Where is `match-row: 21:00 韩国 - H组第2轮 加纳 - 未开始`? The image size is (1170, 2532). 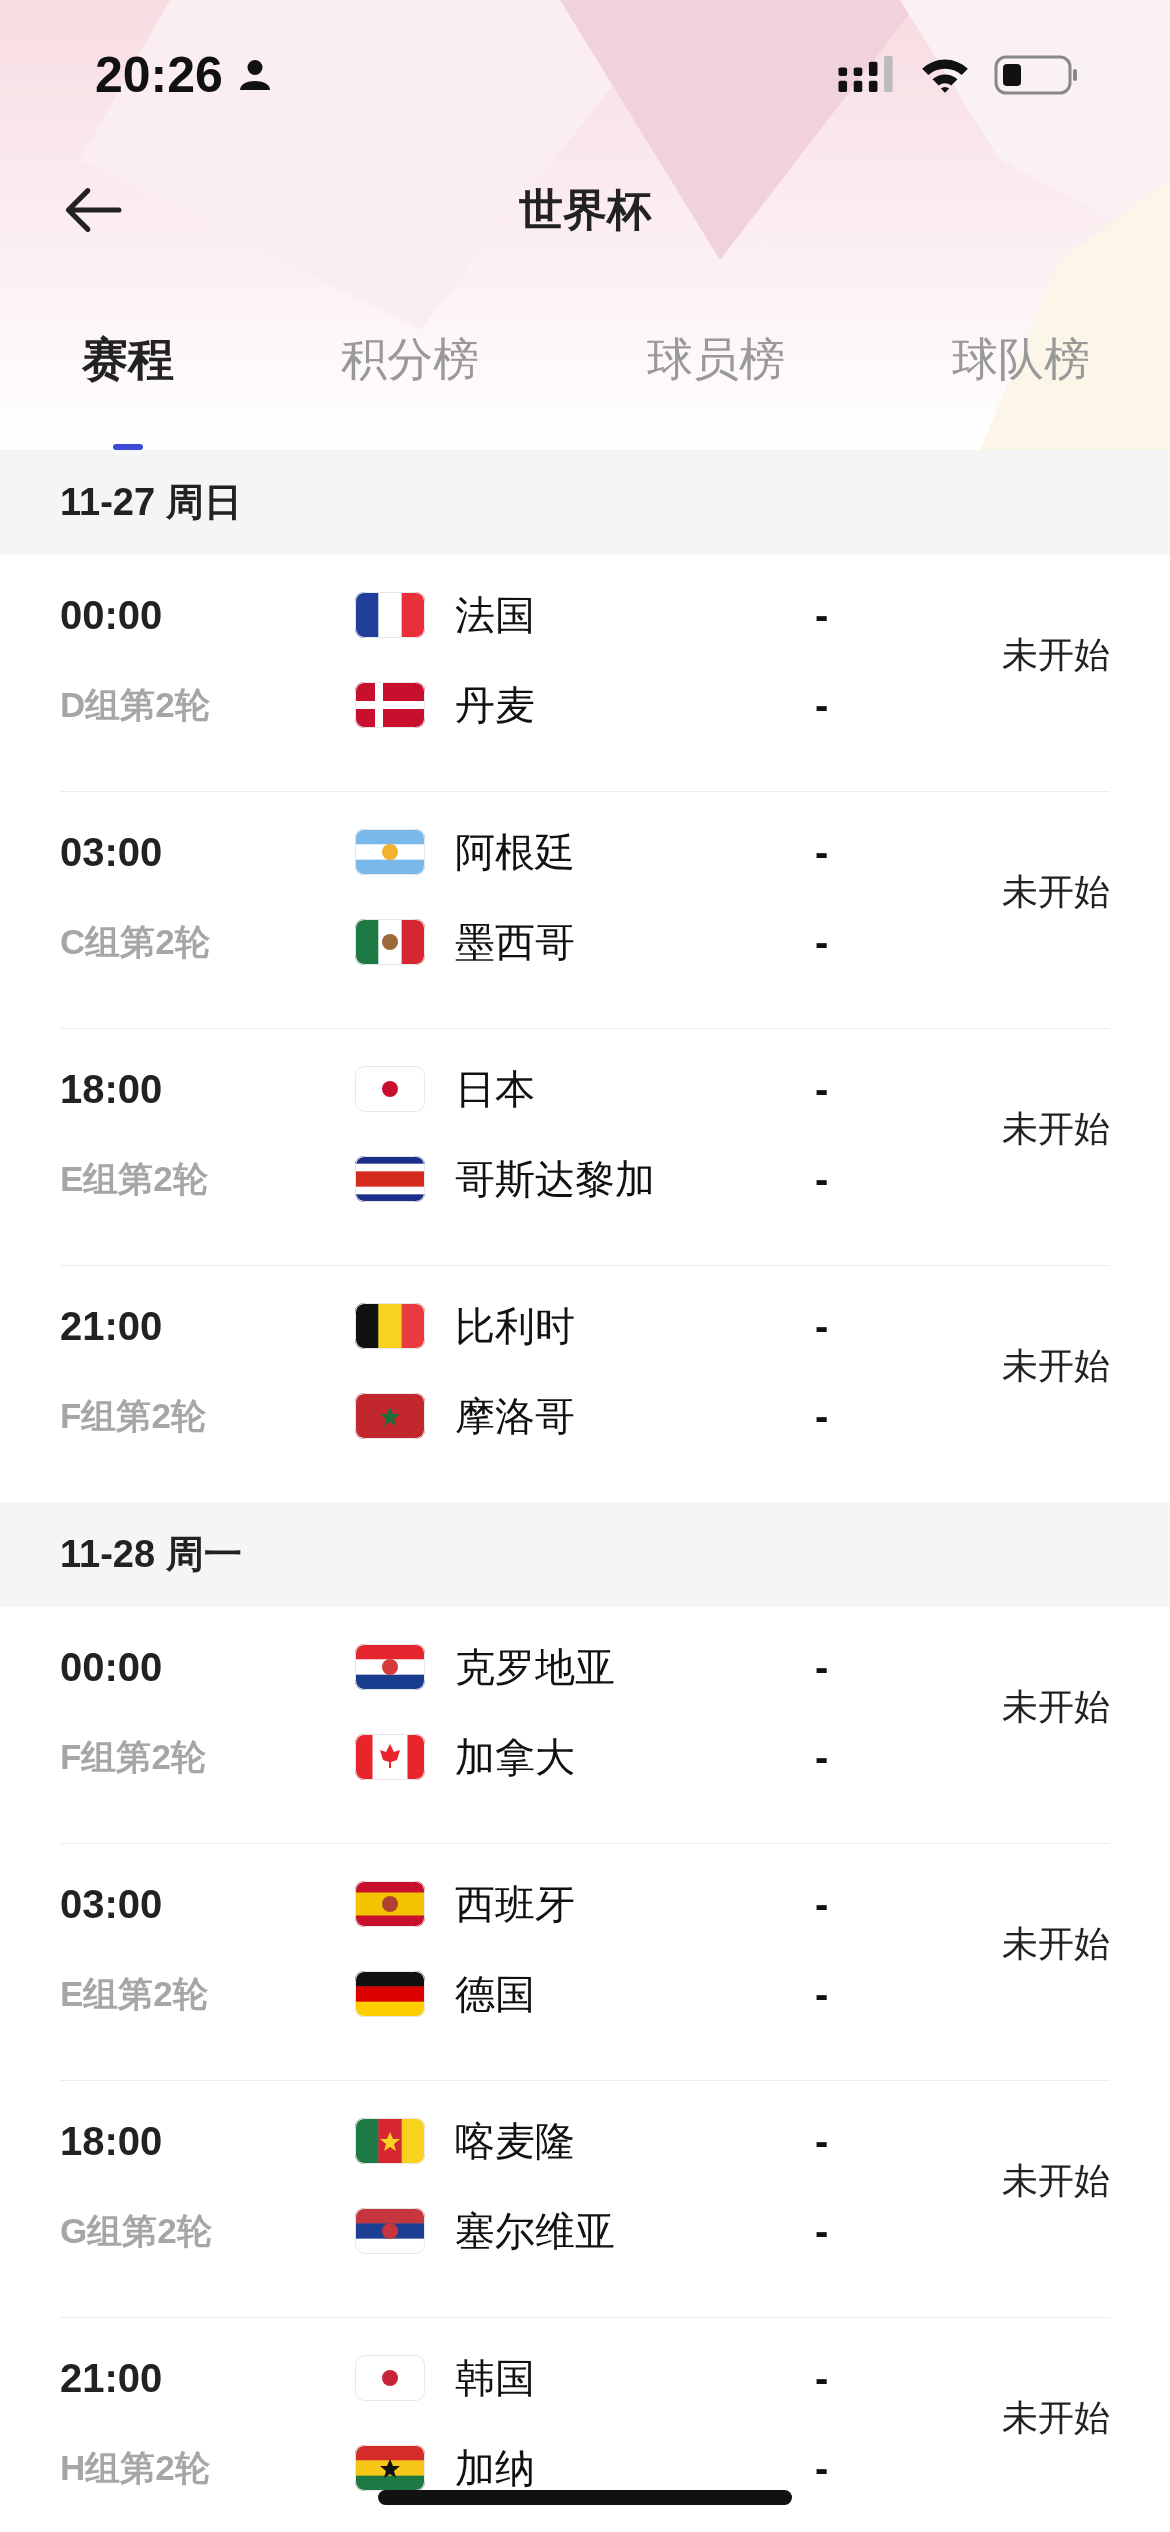 match-row: 21:00 韩国 - H组第2轮 加纳 - 未开始 is located at coordinates (585, 2425).